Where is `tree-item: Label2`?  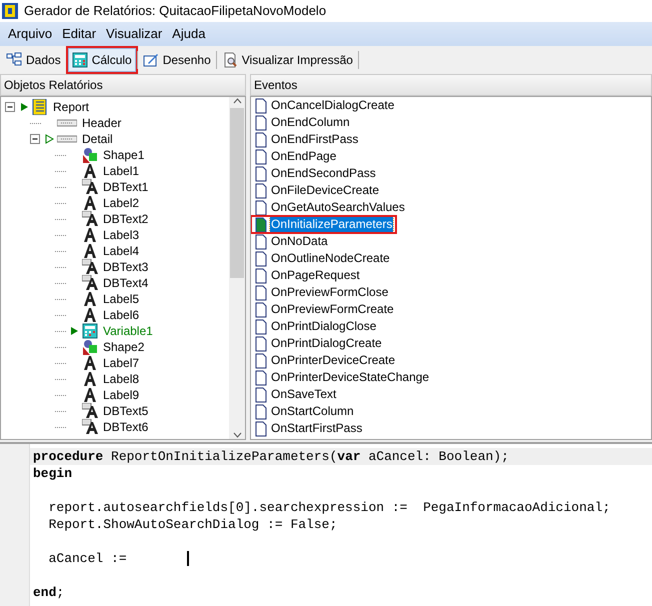 tree-item: Label2 is located at coordinates (121, 203).